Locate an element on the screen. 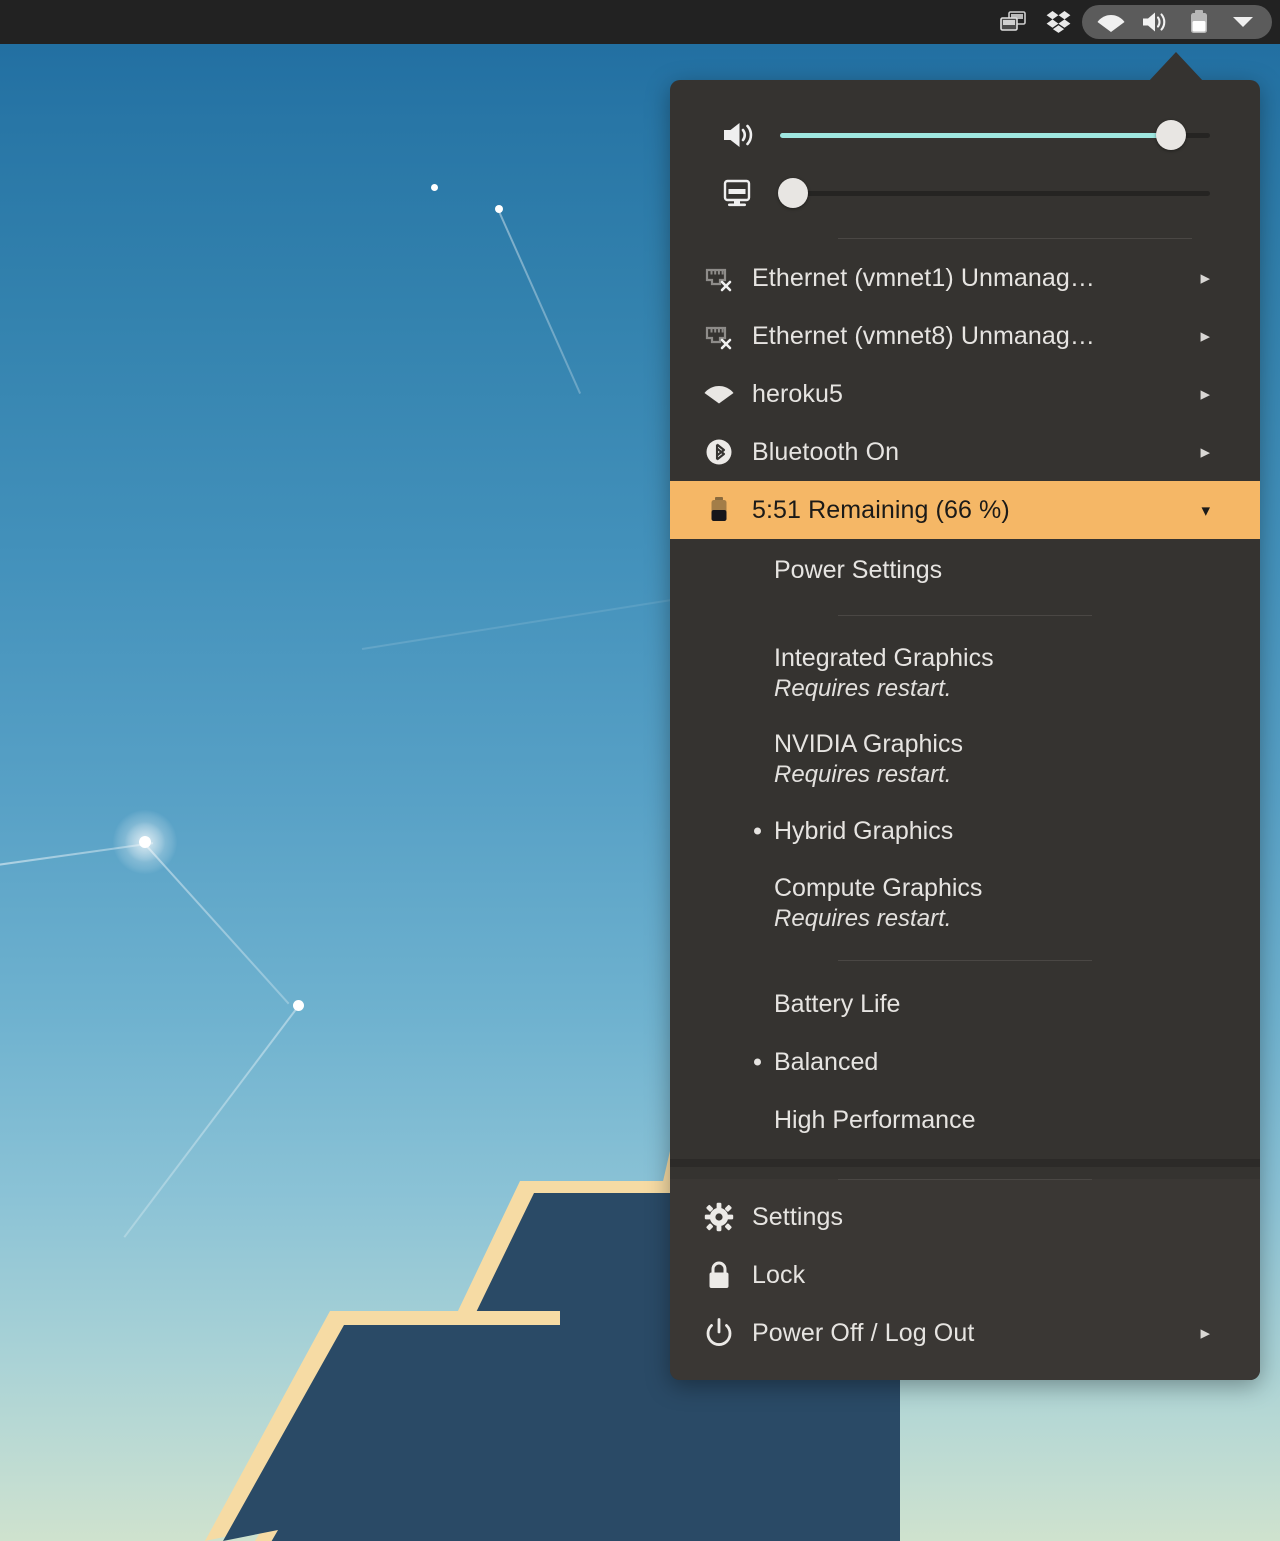  volume-slider-track is located at coordinates (995, 135).